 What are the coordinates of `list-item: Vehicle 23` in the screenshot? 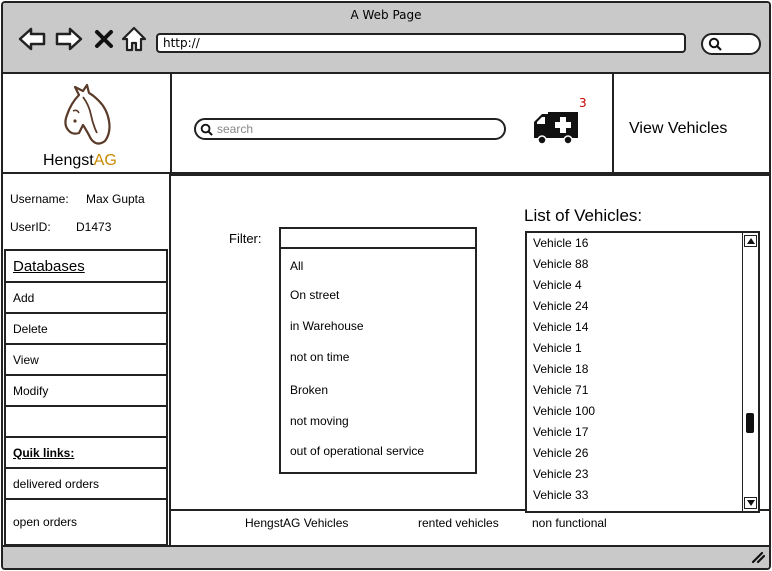 It's located at (560, 474).